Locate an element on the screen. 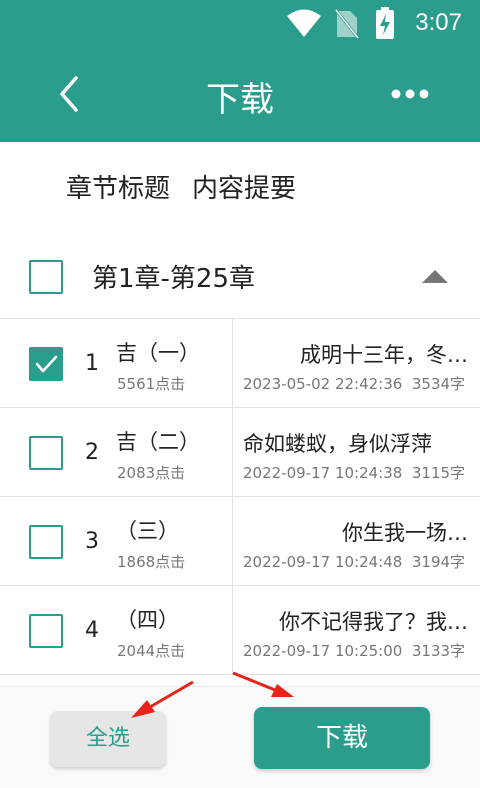  chapter-date: 2022-09-17 10:24:38 is located at coordinates (323, 473).